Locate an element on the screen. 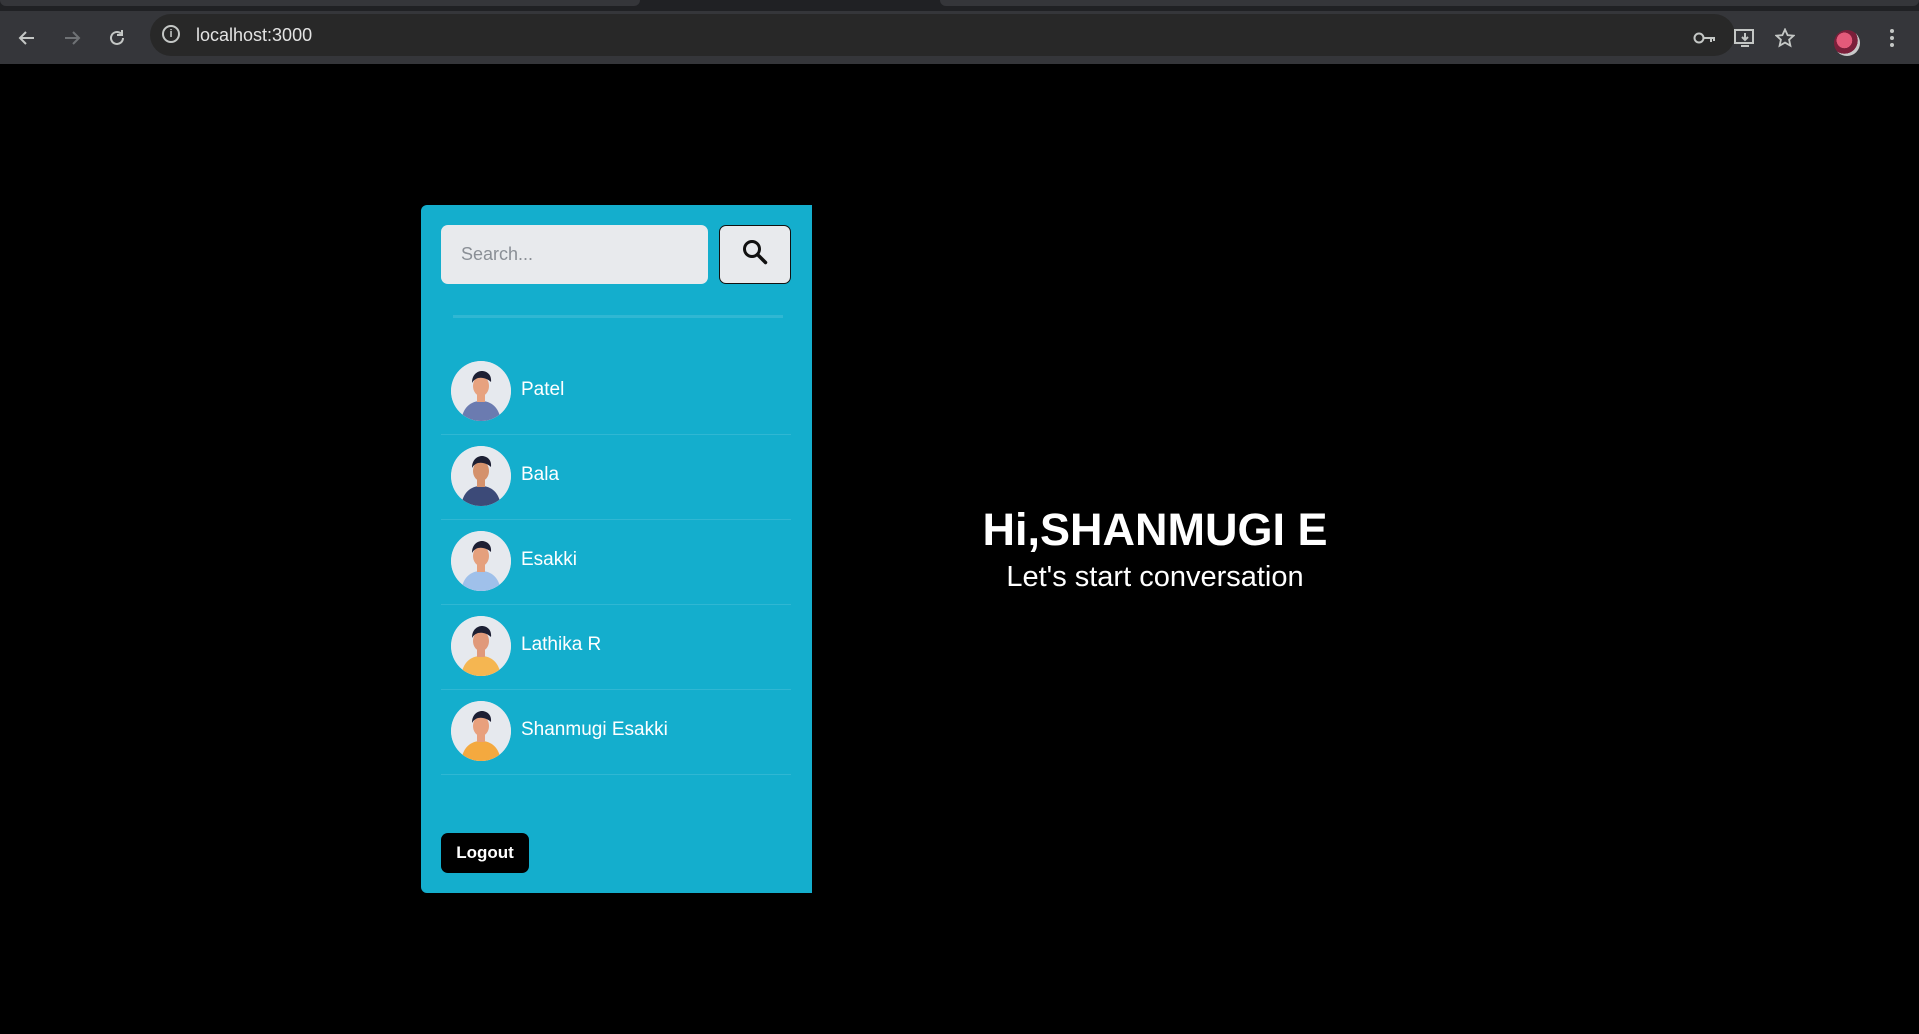  avatar-man-light-shirt is located at coordinates (481, 561).